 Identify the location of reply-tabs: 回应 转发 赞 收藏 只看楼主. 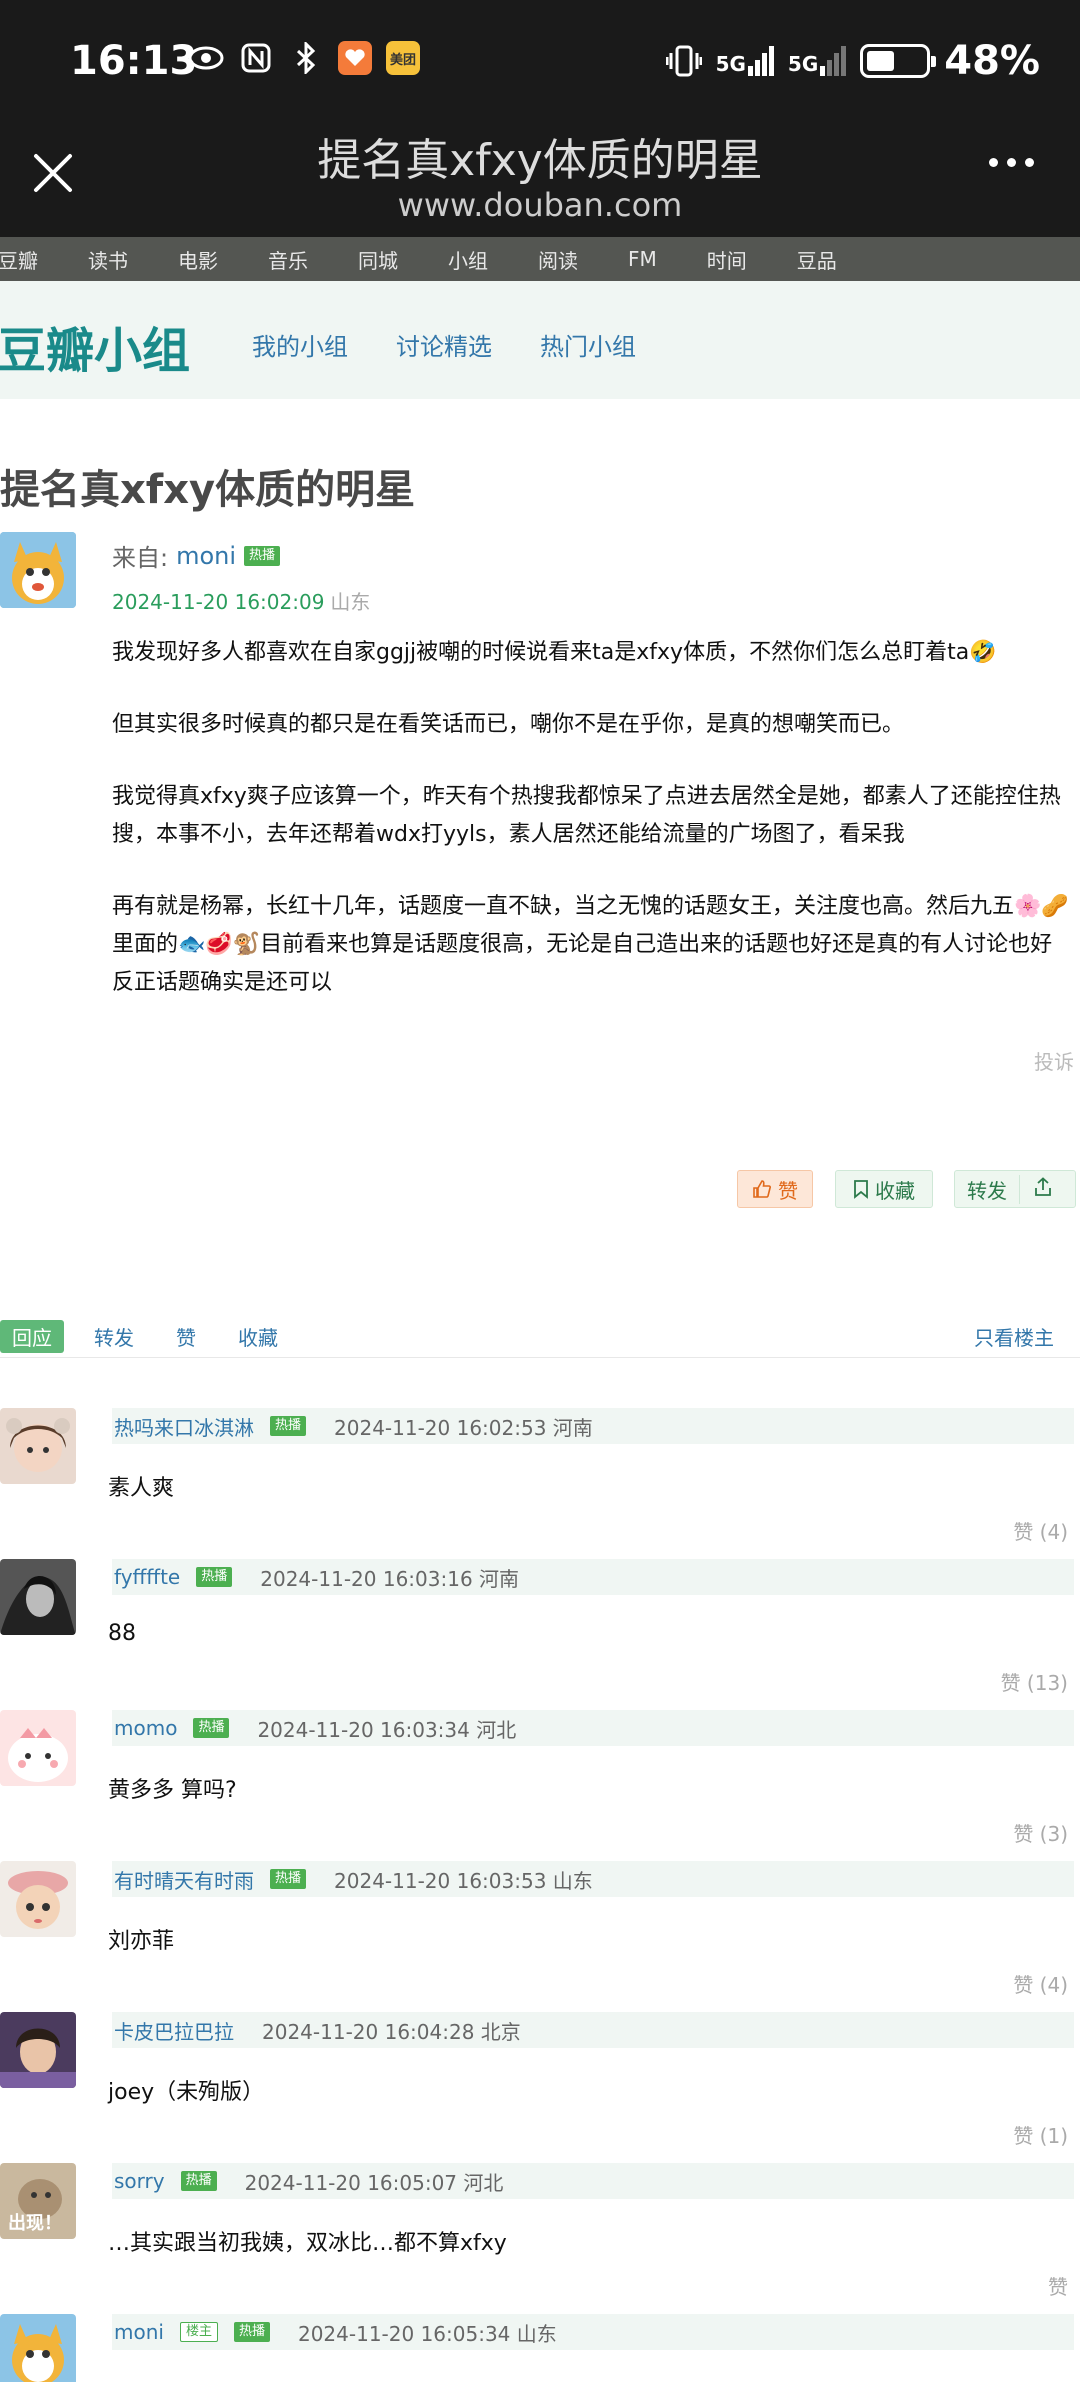
(540, 1337).